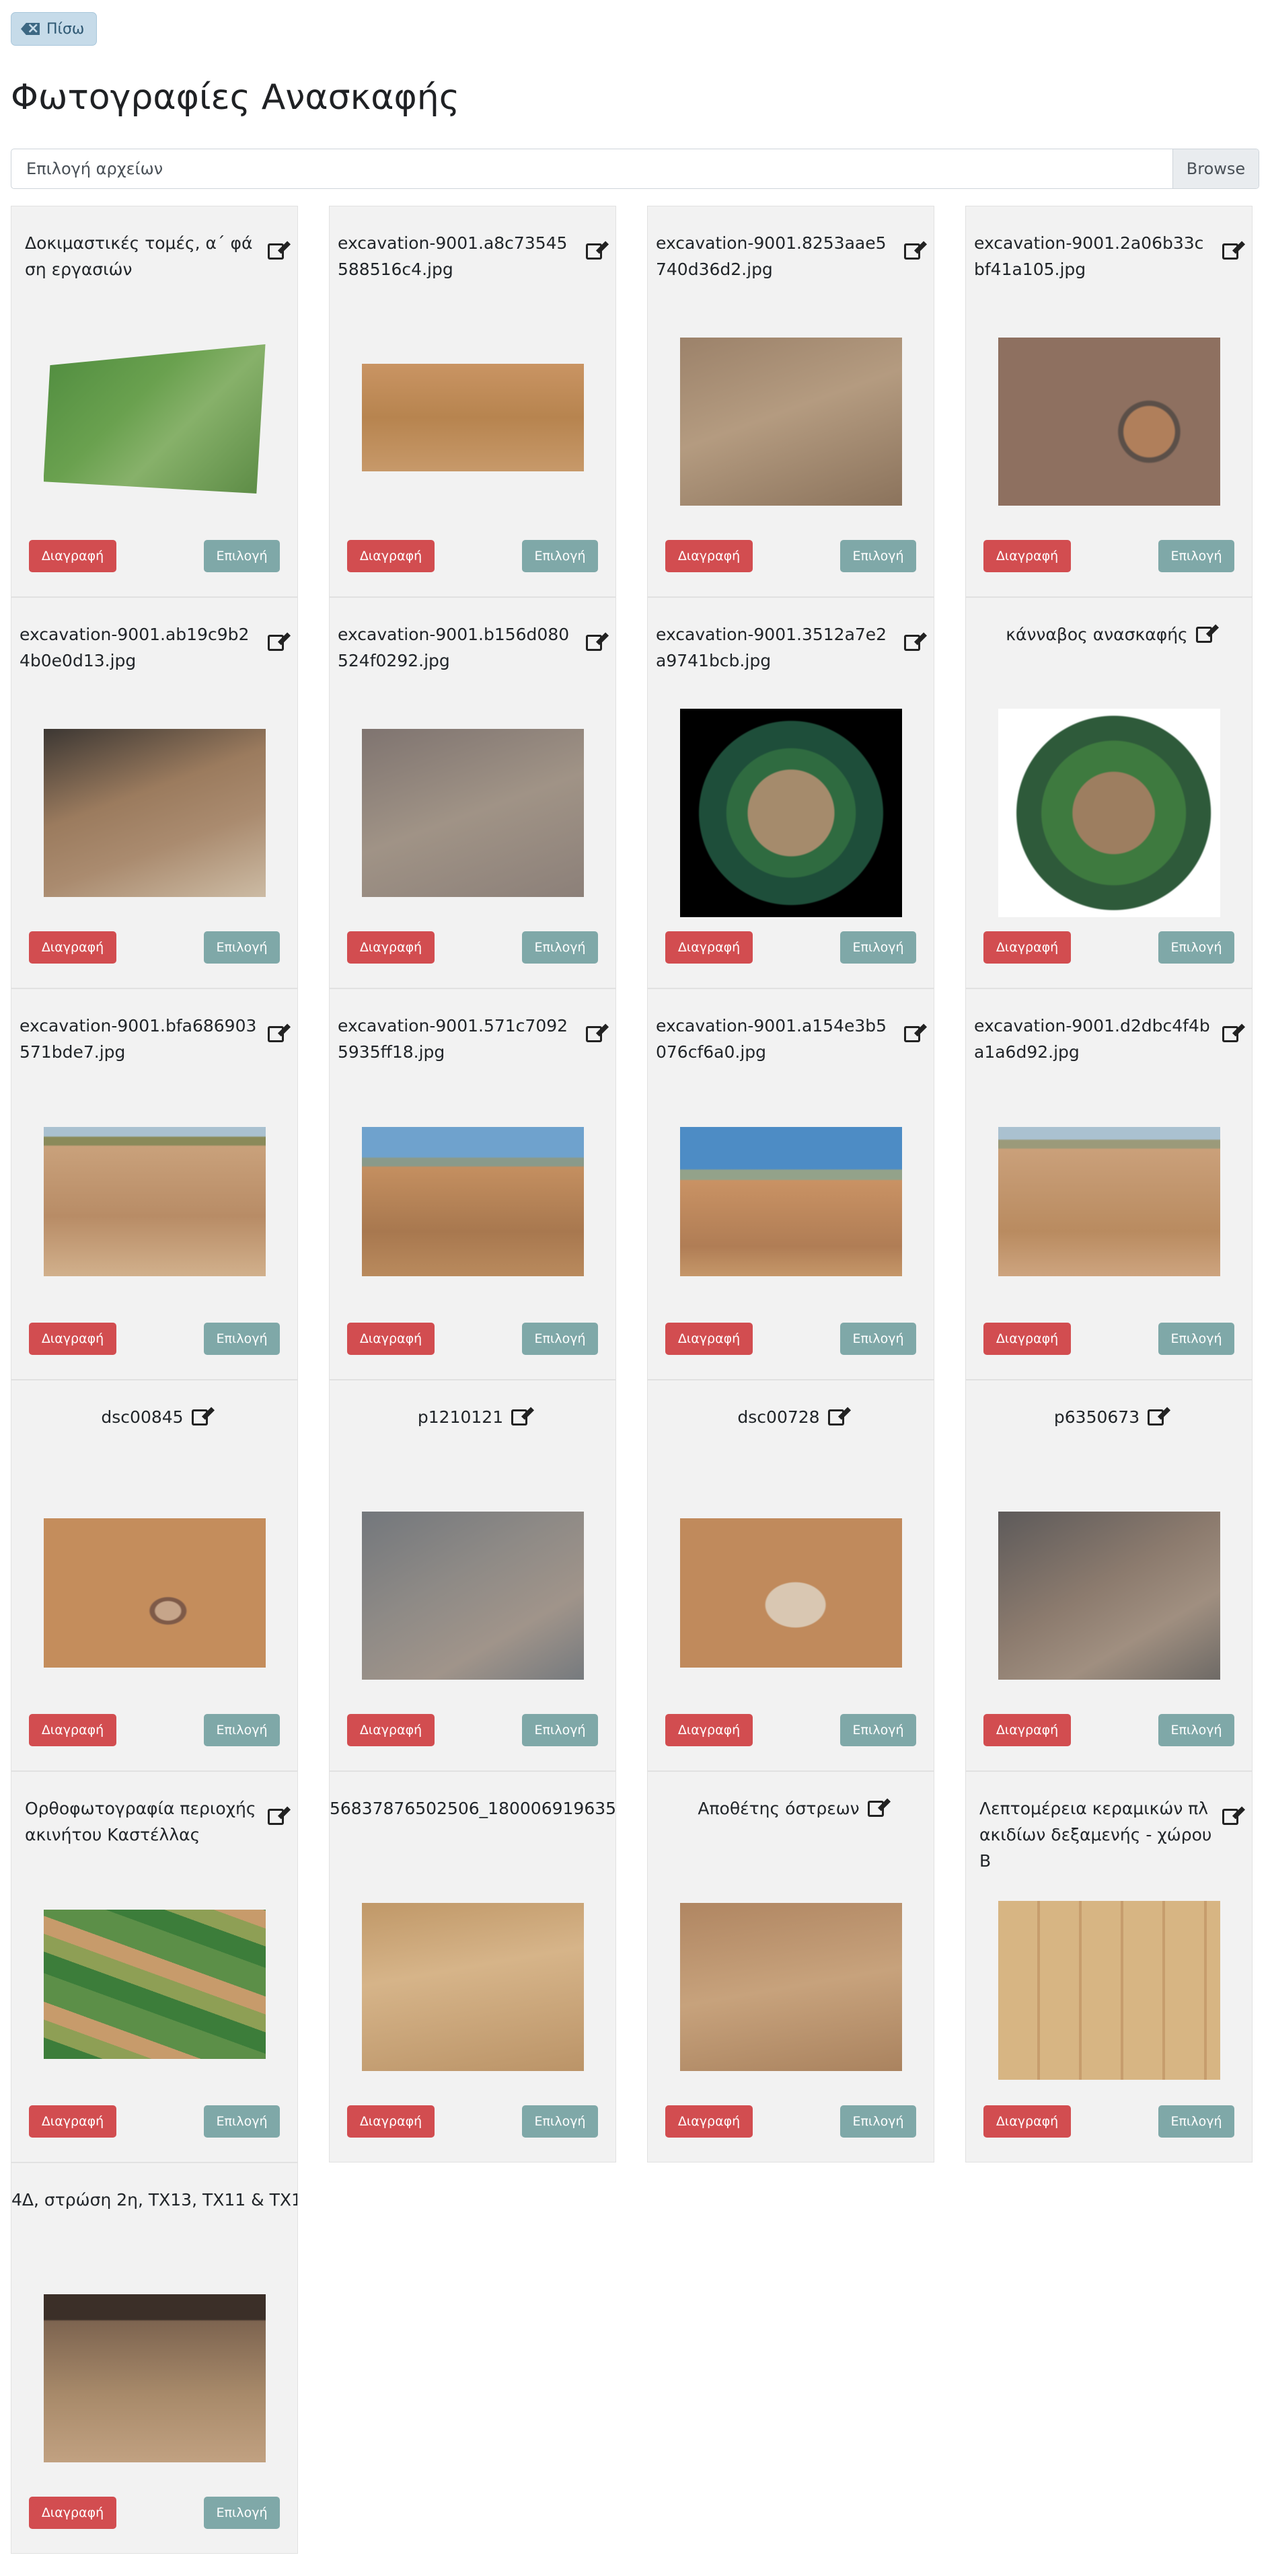  Describe the element at coordinates (155, 1202) in the screenshot. I see `stone-foundations-photo` at that location.